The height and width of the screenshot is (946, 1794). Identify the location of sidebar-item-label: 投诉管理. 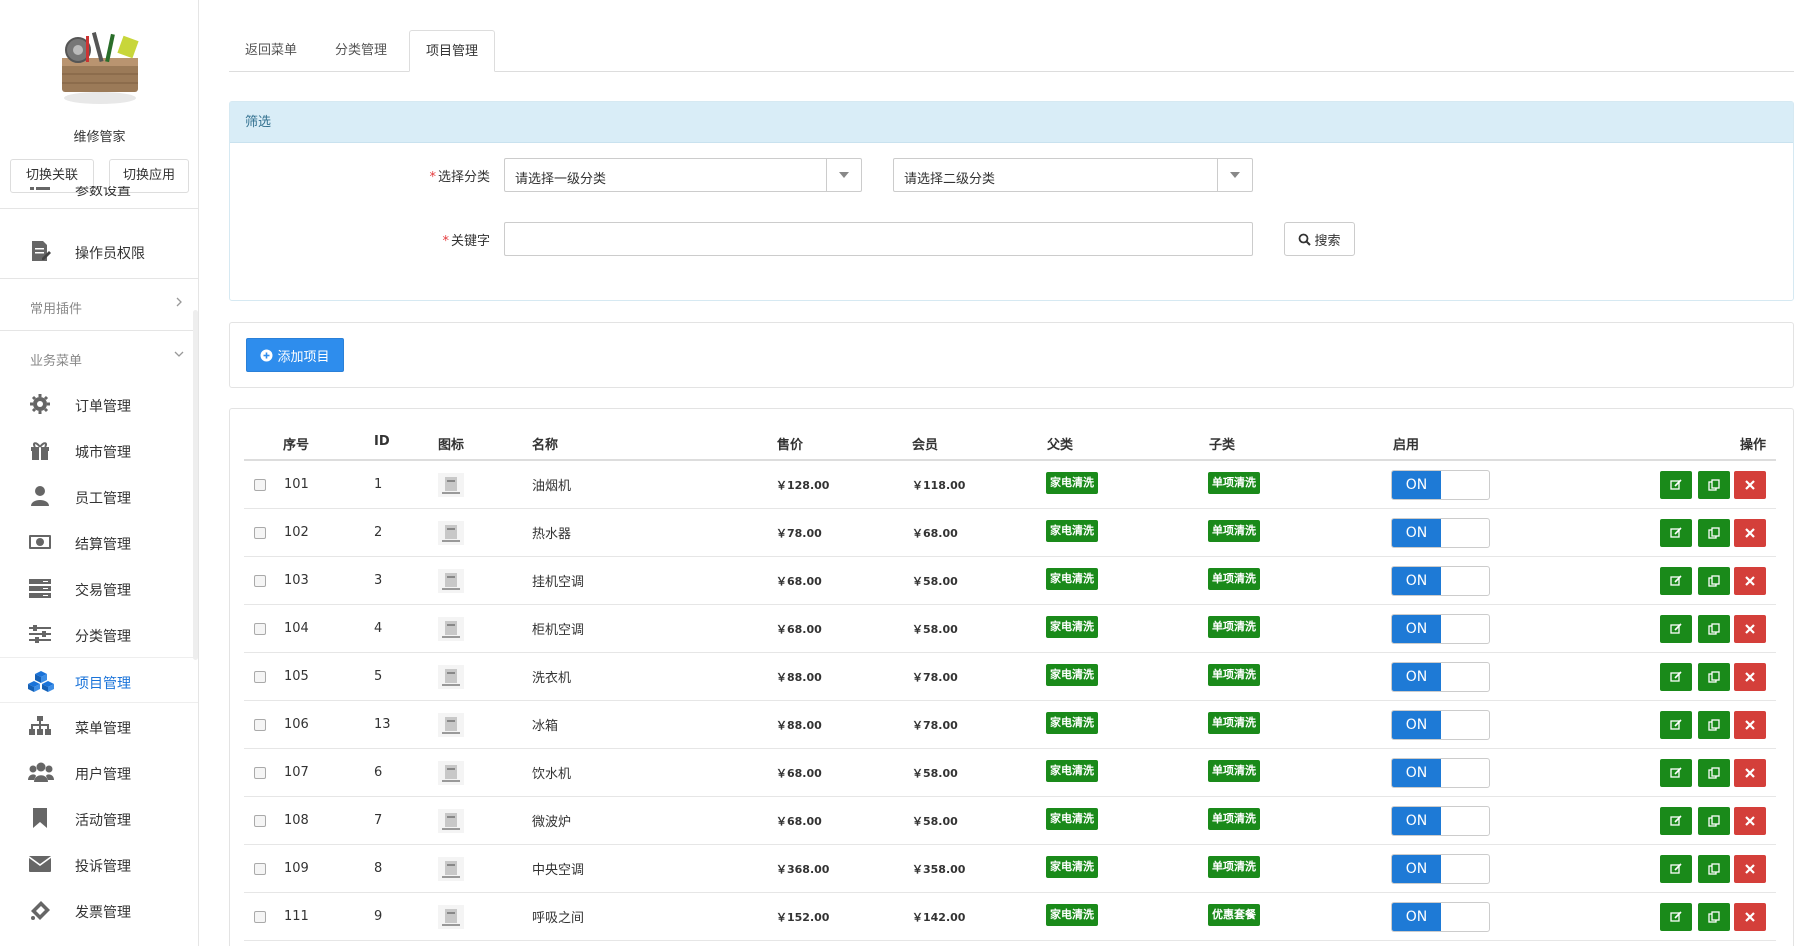
(103, 867).